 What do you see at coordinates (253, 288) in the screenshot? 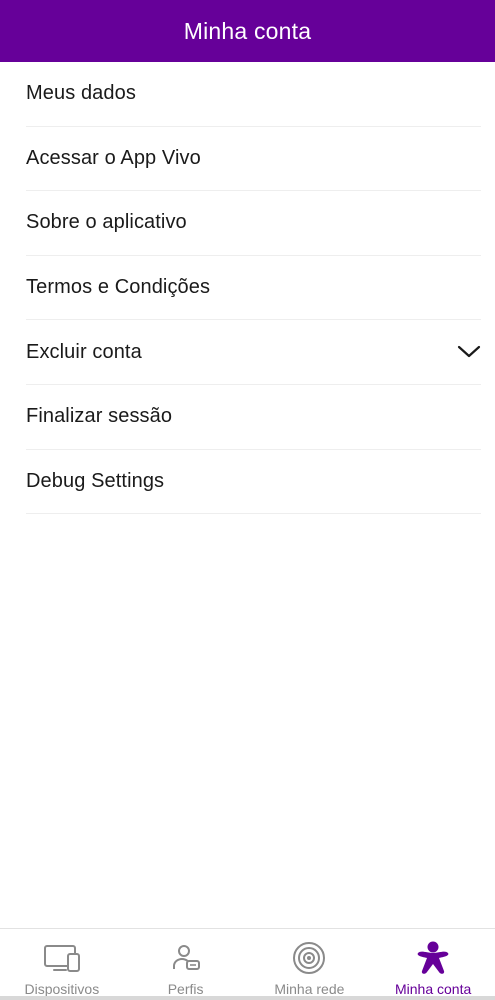
I see `menu-item-termos-condicoes: Termos e Condições` at bounding box center [253, 288].